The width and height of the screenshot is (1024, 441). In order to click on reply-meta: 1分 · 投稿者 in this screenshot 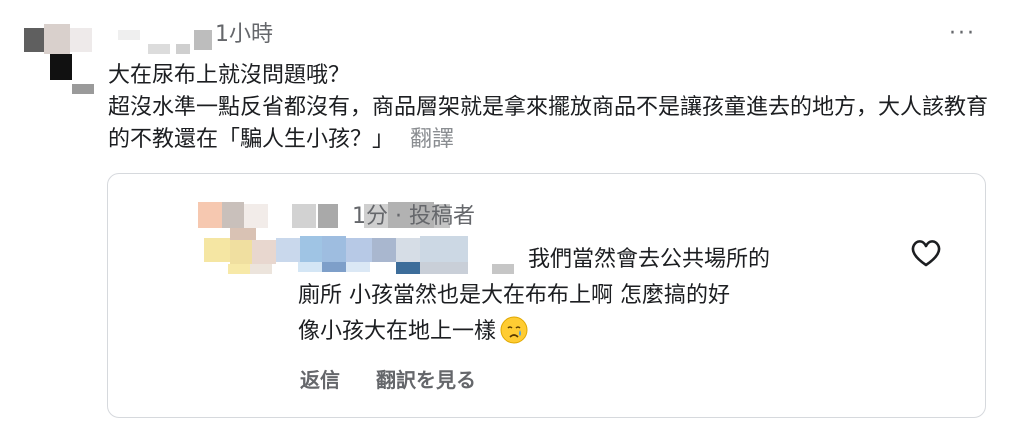, I will do `click(413, 216)`.